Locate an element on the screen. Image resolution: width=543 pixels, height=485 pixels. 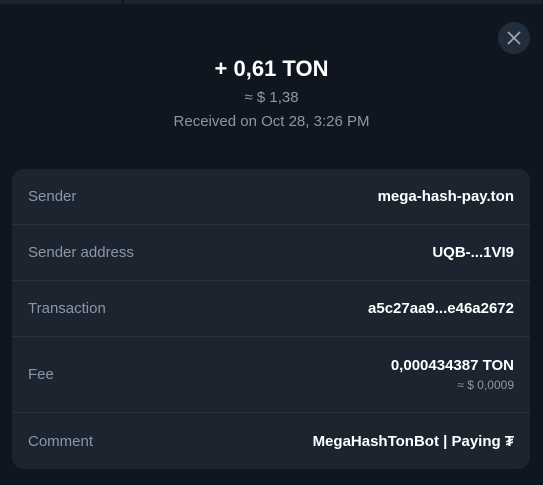
fee-values: 0,000434387 TON ≈ $ 0,0009 is located at coordinates (452, 374).